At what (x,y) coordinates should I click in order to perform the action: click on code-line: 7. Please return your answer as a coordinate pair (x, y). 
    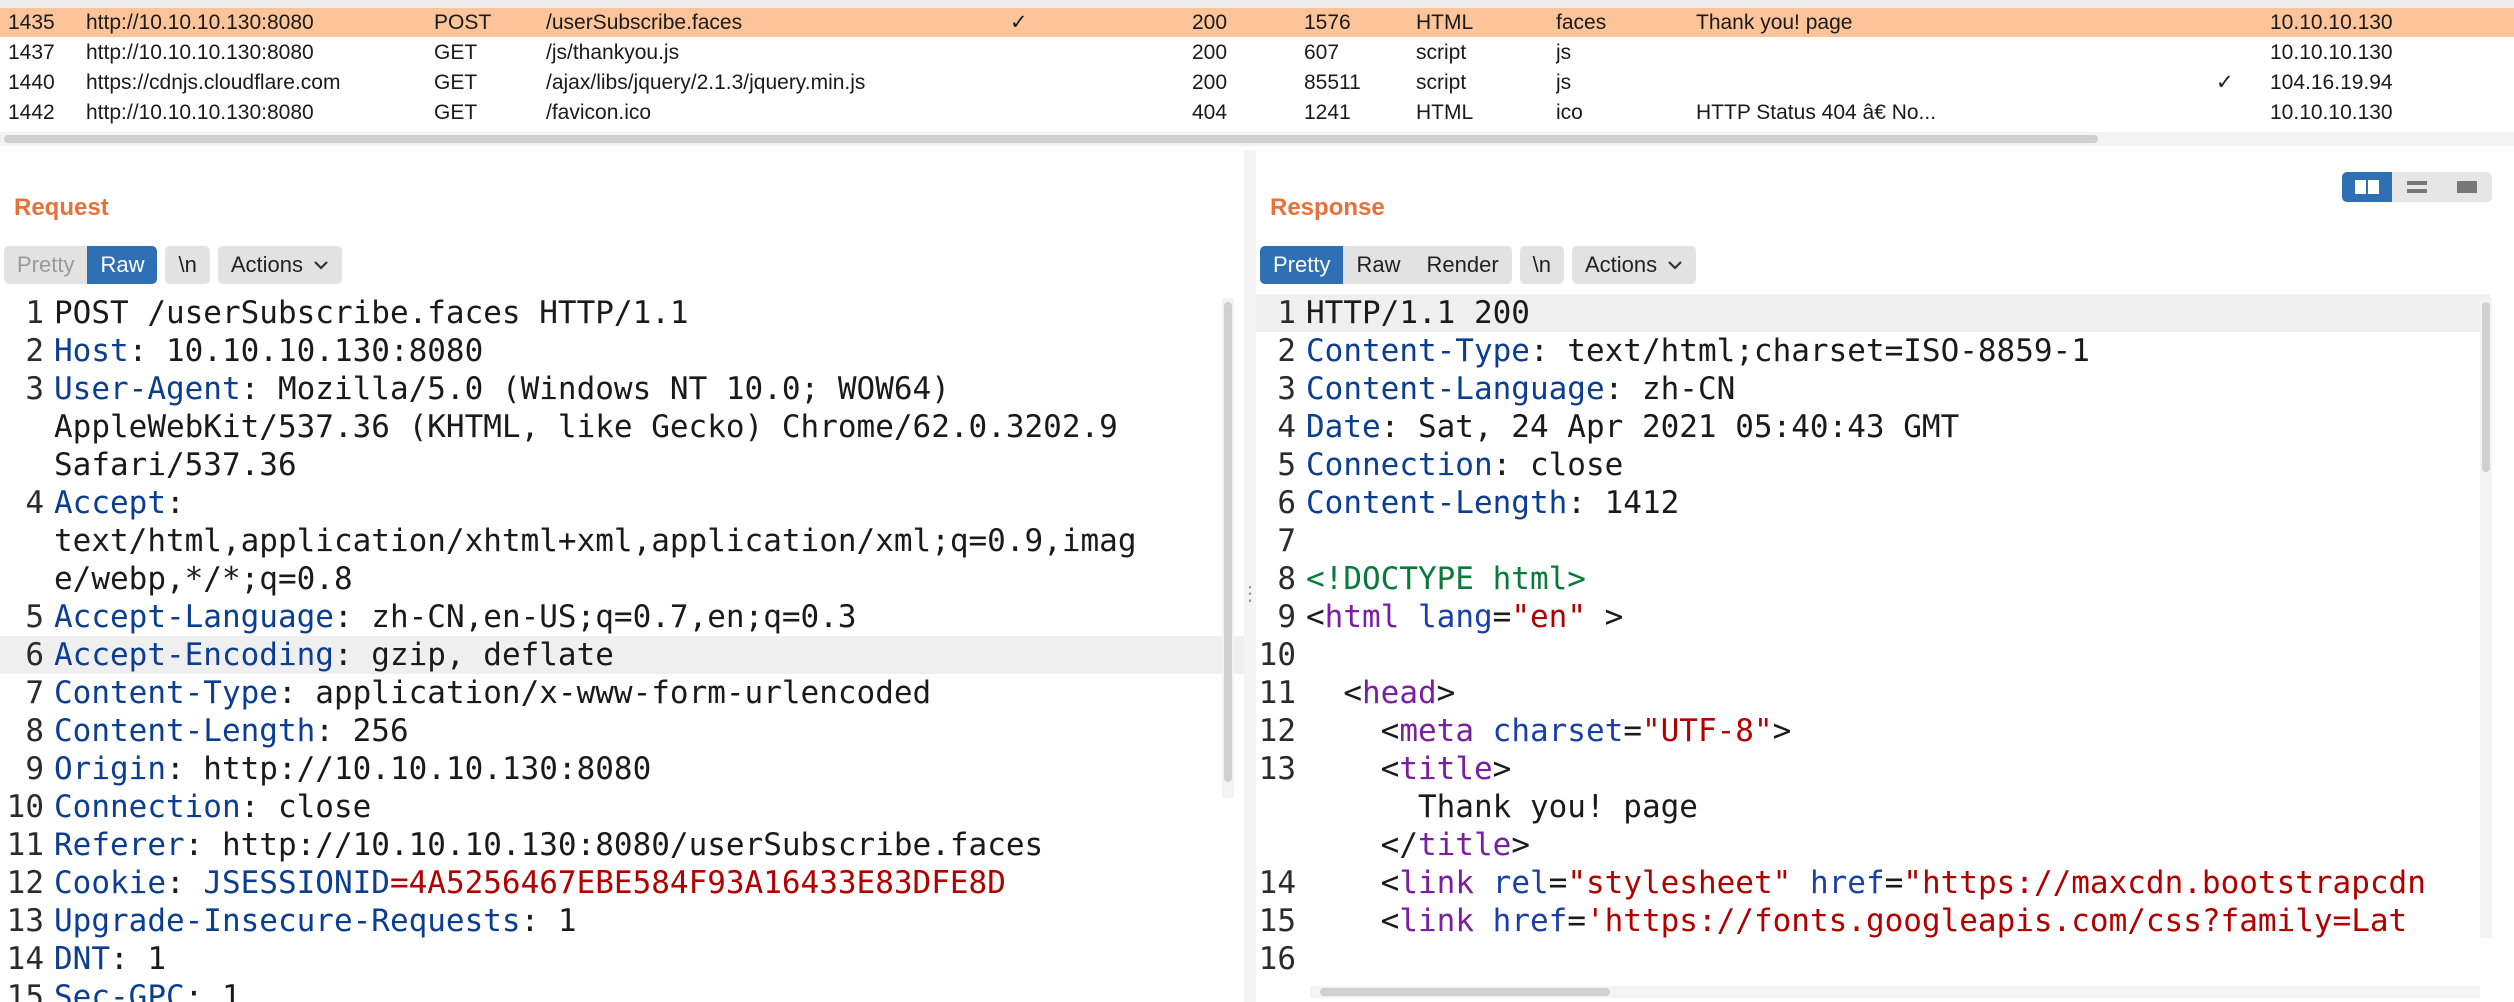
    Looking at the image, I should click on (1286, 541).